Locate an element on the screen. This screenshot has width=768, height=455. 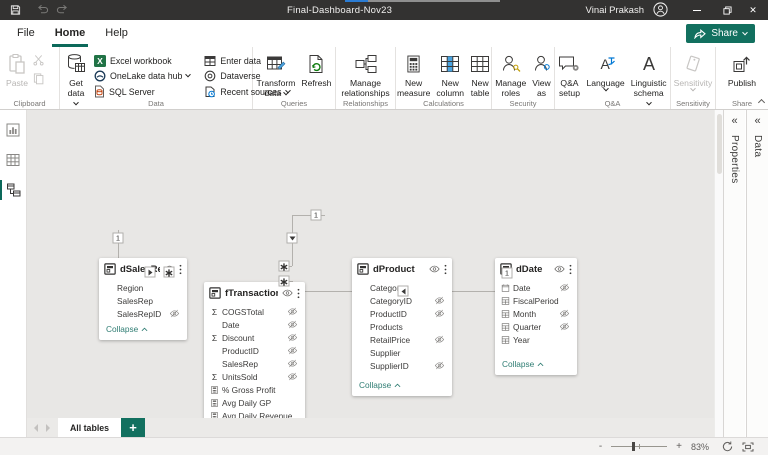
sensitivity-button: Sensitivity is located at coordinates (693, 71).